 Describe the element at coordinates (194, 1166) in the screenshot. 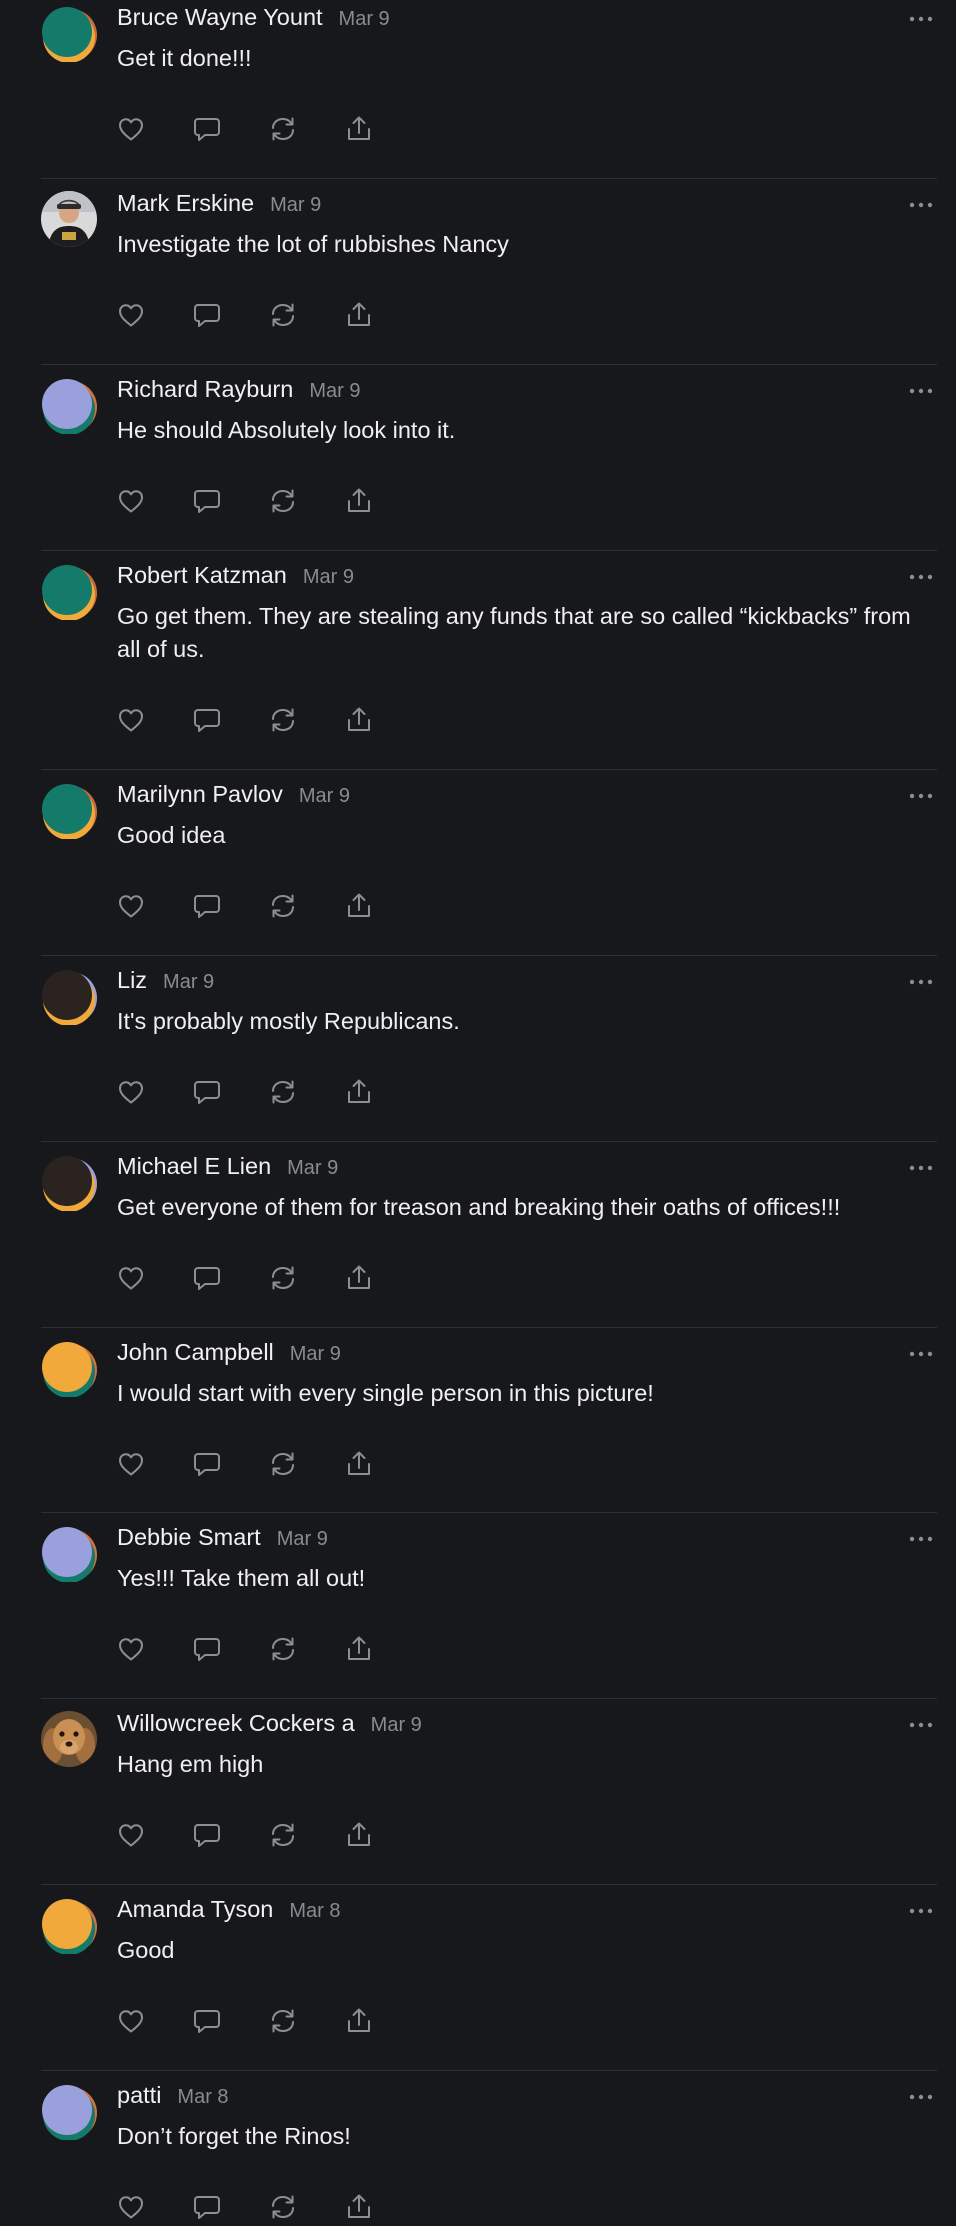

I see `author-name: Michael E Lien` at that location.